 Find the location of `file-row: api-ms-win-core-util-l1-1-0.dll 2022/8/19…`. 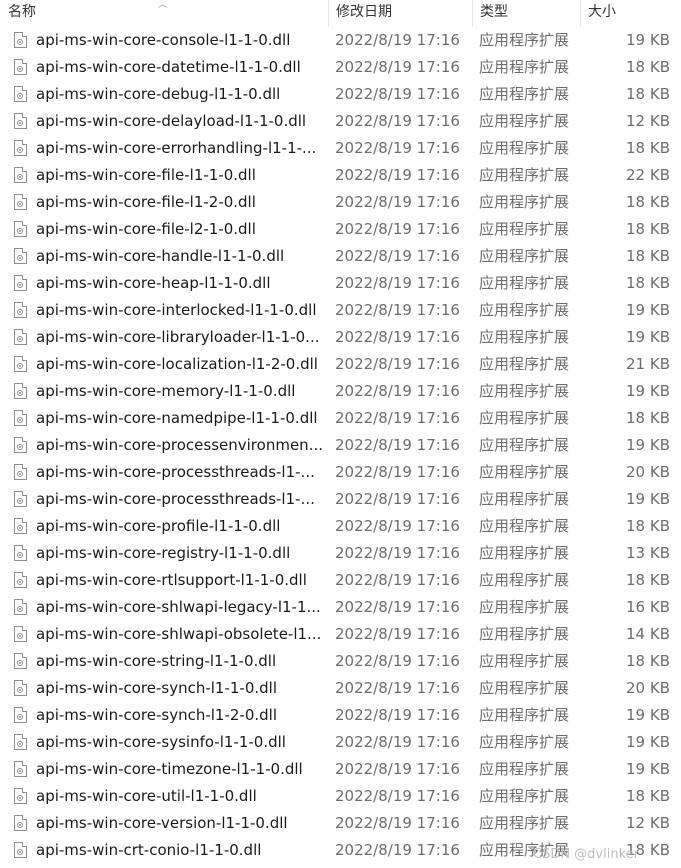

file-row: api-ms-win-core-util-l1-1-0.dll 2022/8/19… is located at coordinates (340, 796).